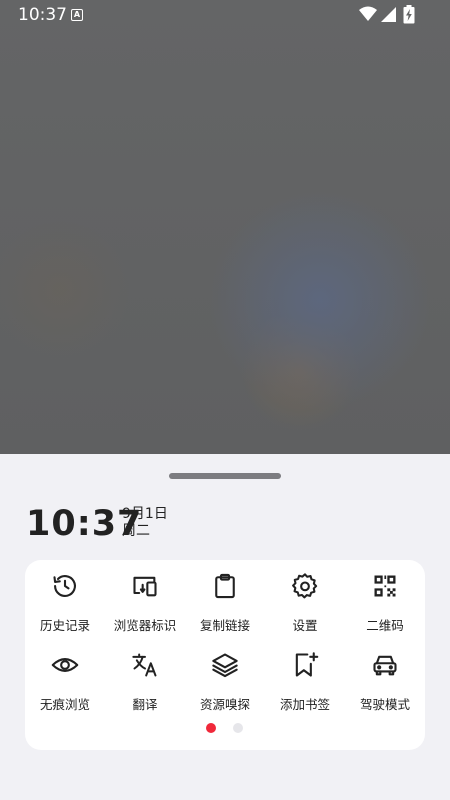 The height and width of the screenshot is (800, 450). Describe the element at coordinates (64, 625) in the screenshot. I see `menu-item-label: 历史记录` at that location.